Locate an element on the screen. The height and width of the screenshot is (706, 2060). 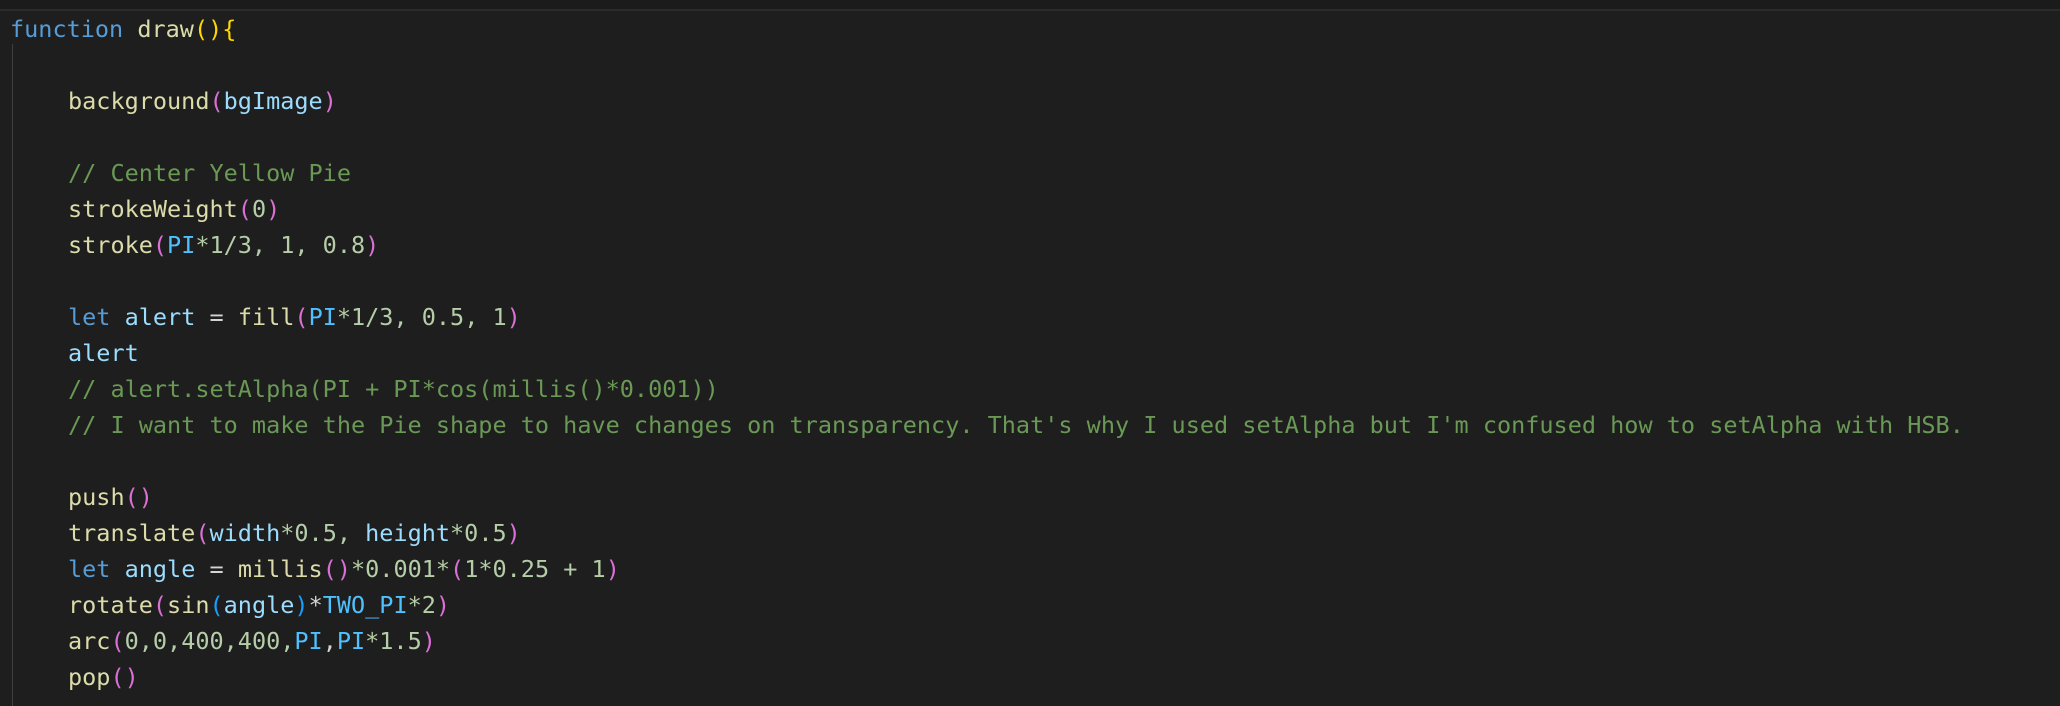
call-fill: fill is located at coordinates (266, 317).